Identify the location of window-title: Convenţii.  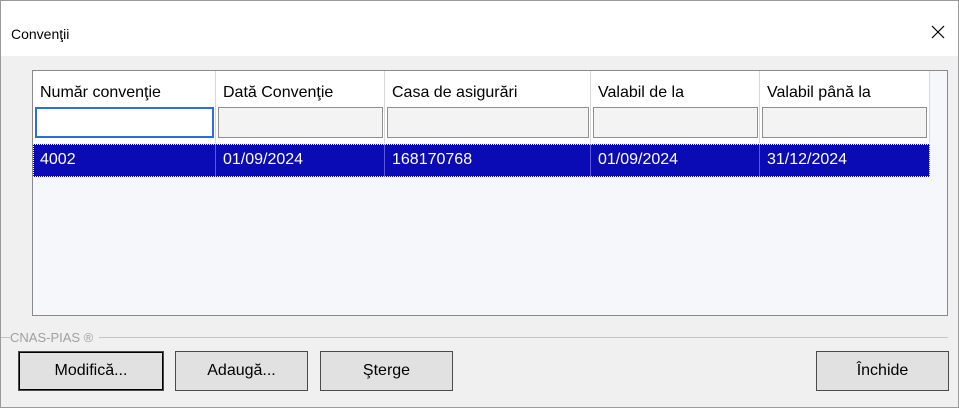
(40, 34).